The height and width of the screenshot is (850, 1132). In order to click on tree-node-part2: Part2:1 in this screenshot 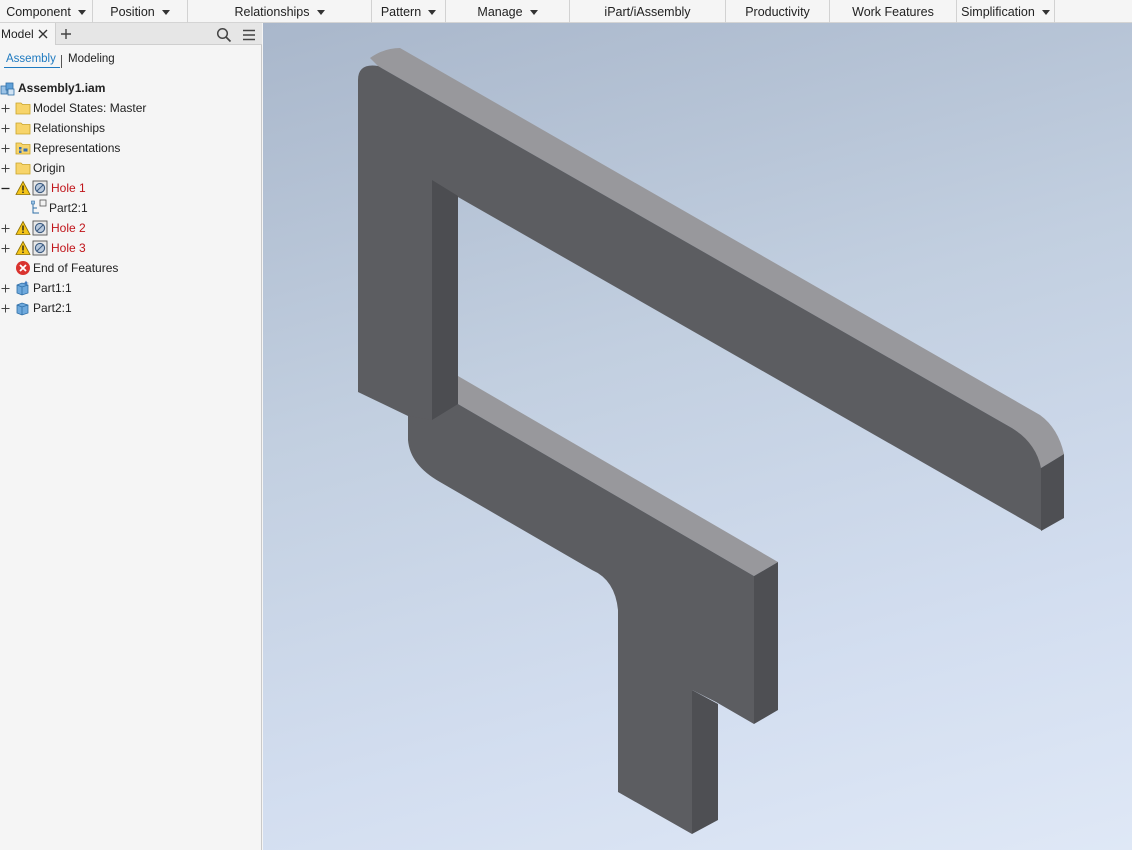, I will do `click(131, 308)`.